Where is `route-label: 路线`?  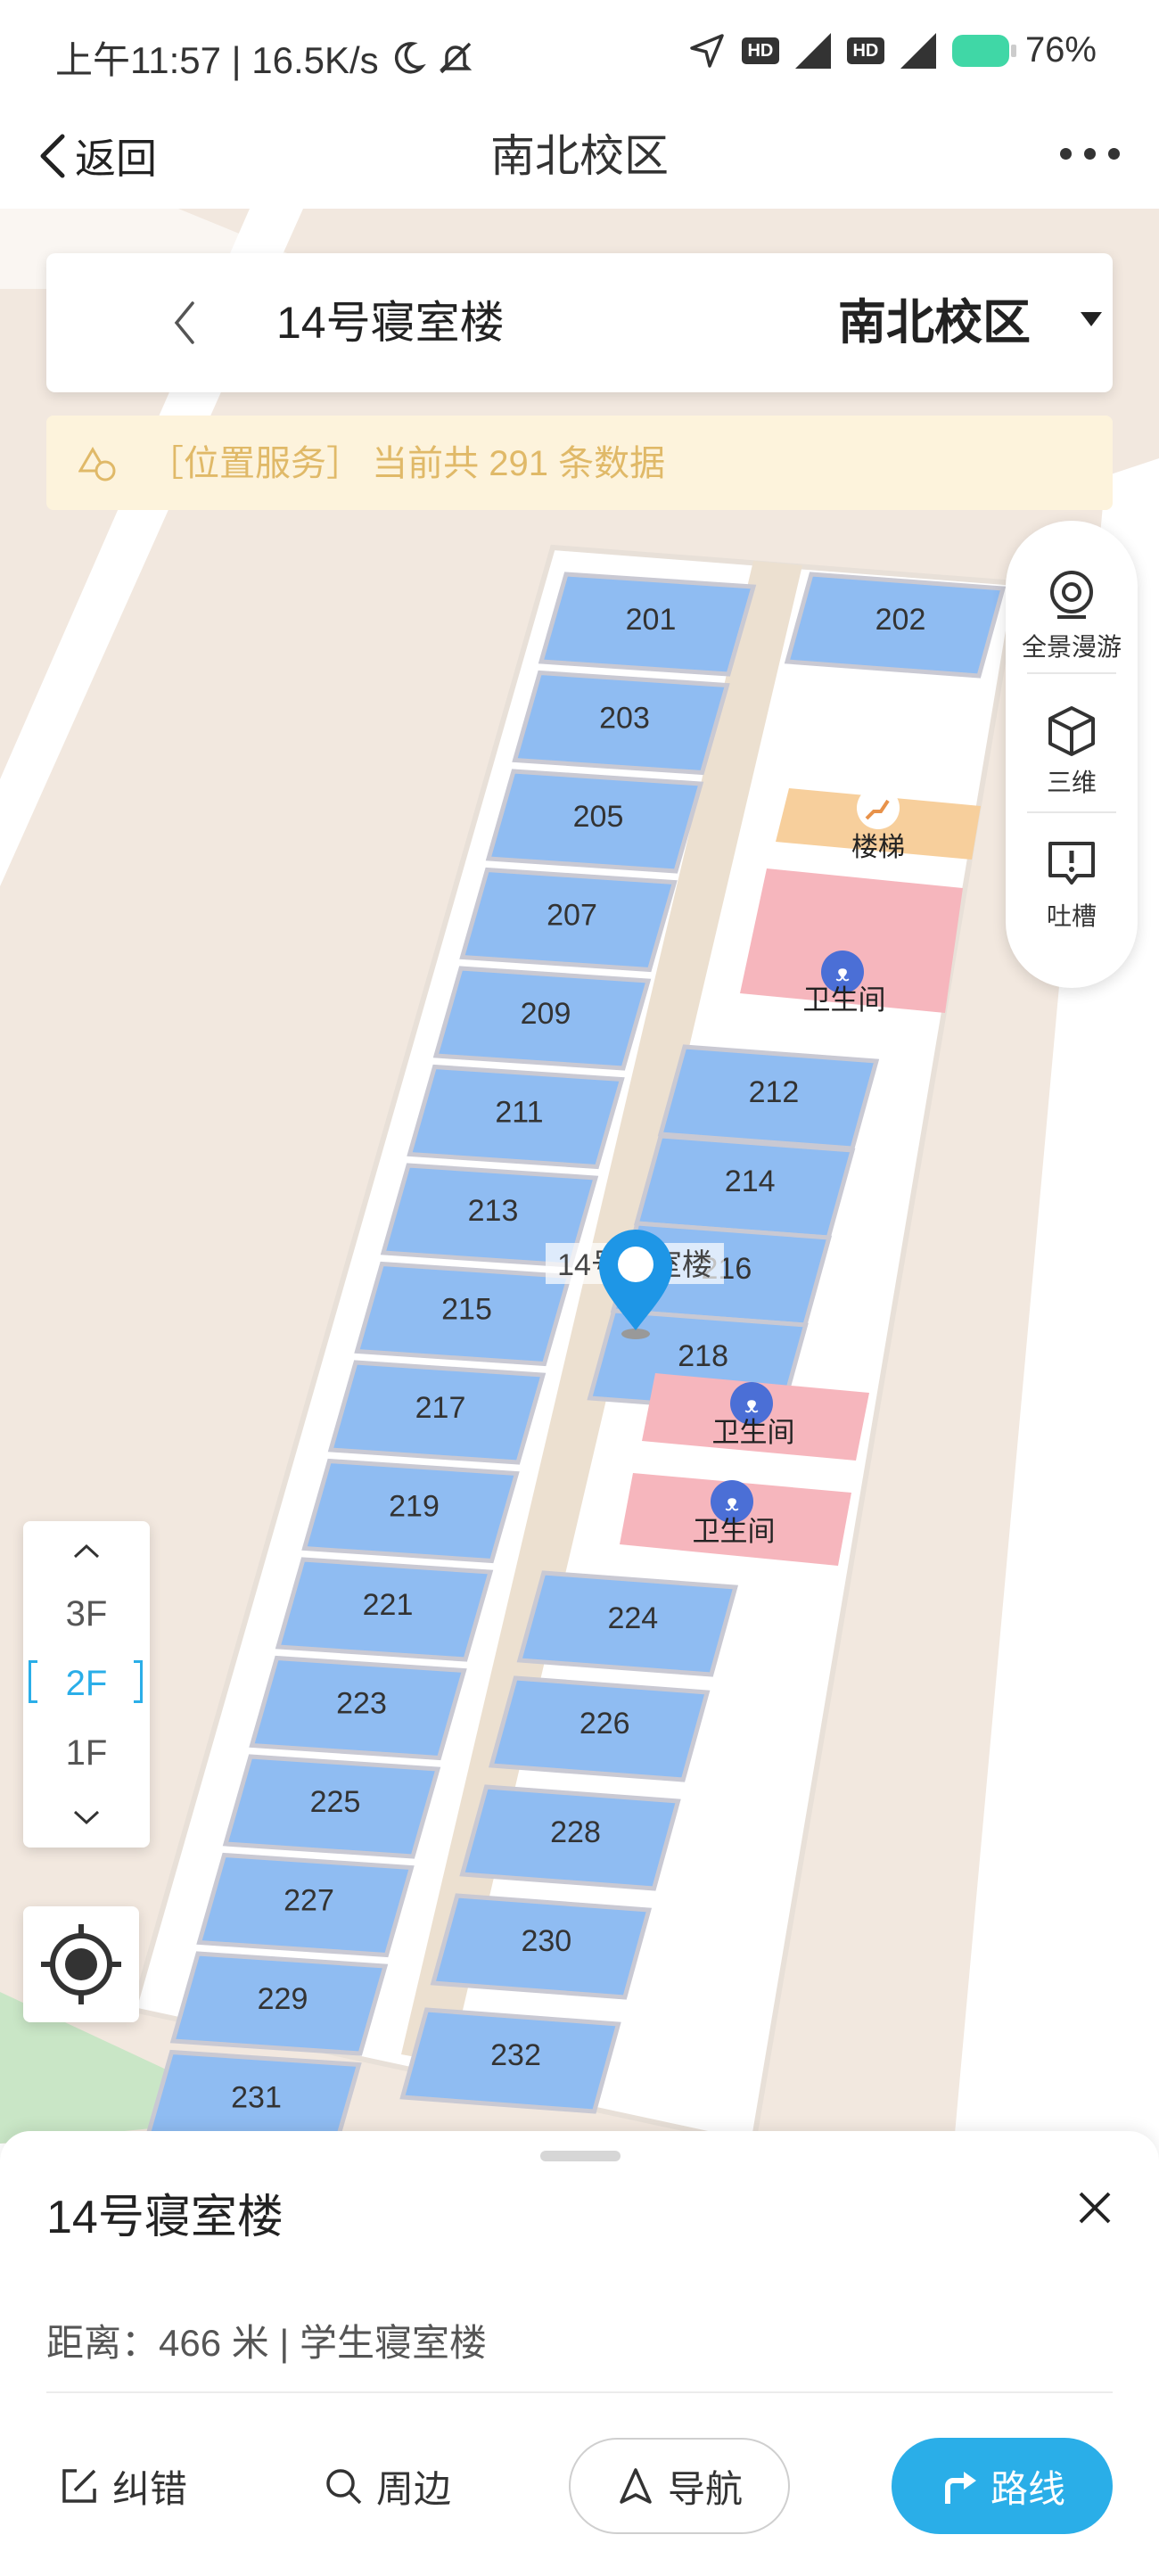 route-label: 路线 is located at coordinates (1027, 2488).